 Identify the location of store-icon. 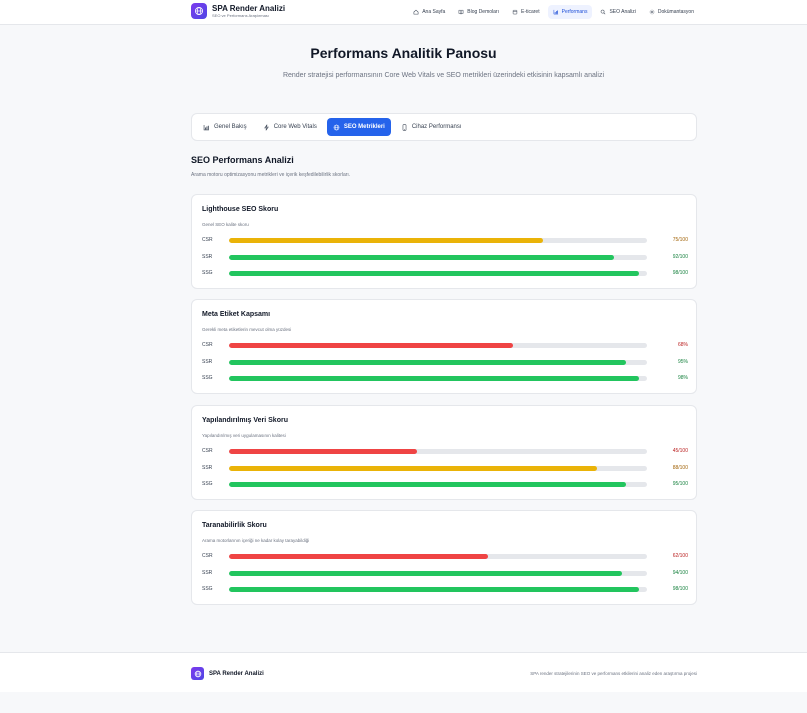
(515, 12).